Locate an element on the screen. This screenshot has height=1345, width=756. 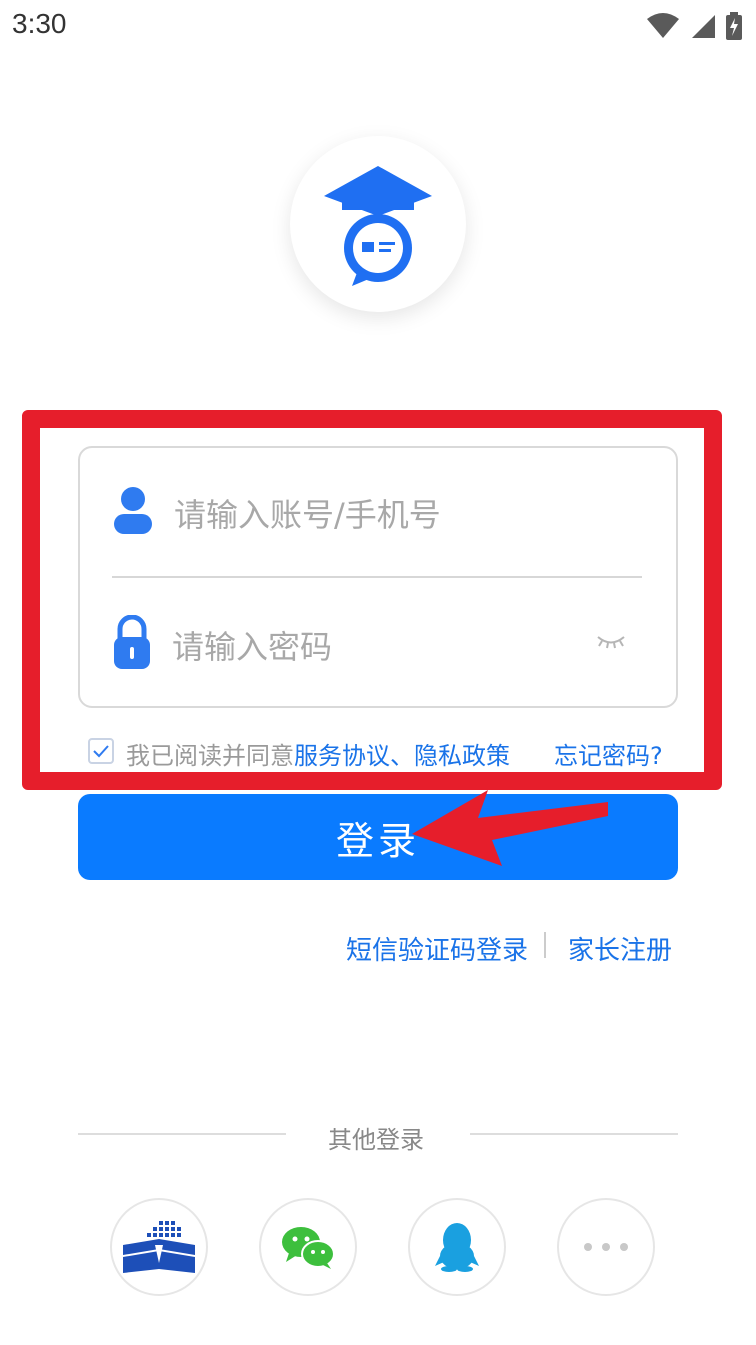
status-icons is located at coordinates (694, 26).